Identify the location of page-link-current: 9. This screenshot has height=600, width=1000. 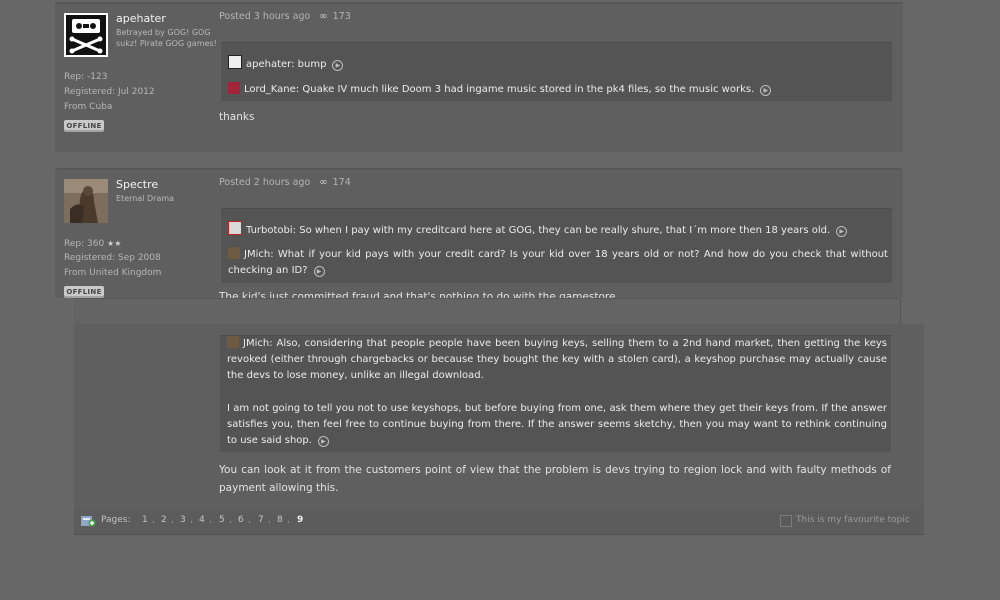
(300, 520).